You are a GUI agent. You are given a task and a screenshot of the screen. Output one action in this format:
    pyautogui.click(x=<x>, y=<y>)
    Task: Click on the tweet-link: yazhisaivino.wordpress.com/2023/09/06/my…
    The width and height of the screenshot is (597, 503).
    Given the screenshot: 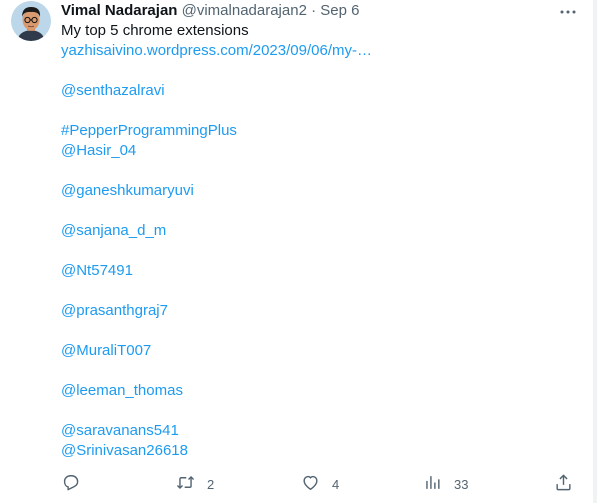 What is the action you would take?
    pyautogui.click(x=314, y=51)
    